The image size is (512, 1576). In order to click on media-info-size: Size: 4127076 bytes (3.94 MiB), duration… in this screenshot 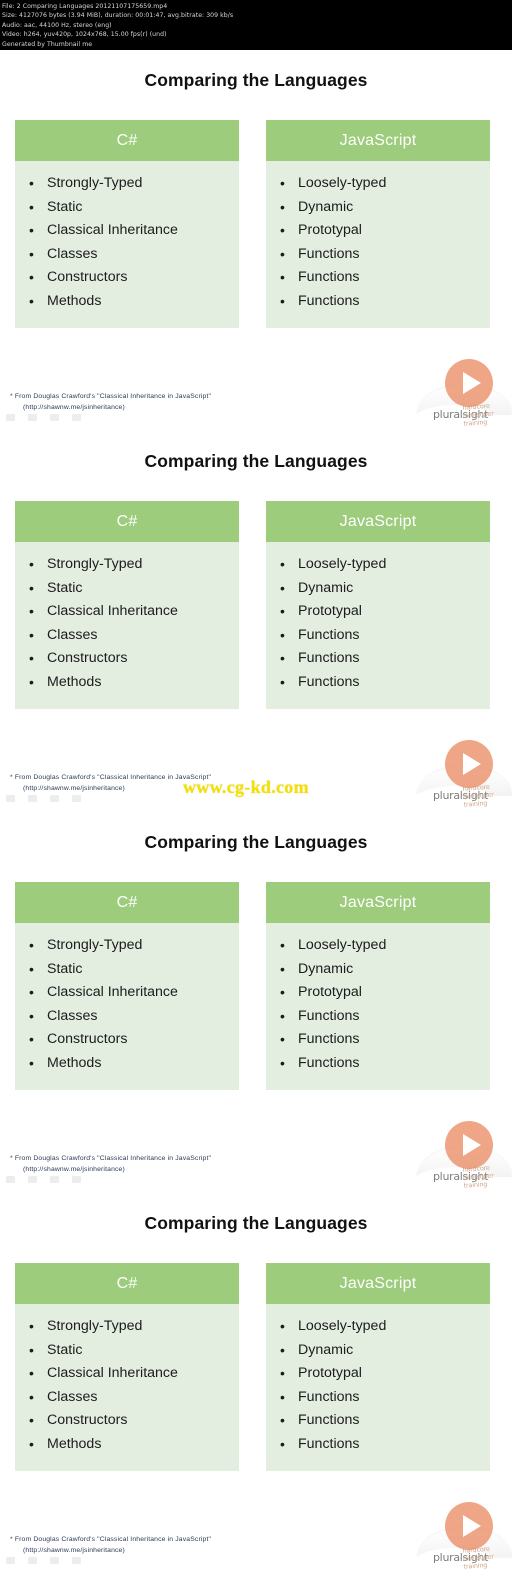, I will do `click(118, 16)`.